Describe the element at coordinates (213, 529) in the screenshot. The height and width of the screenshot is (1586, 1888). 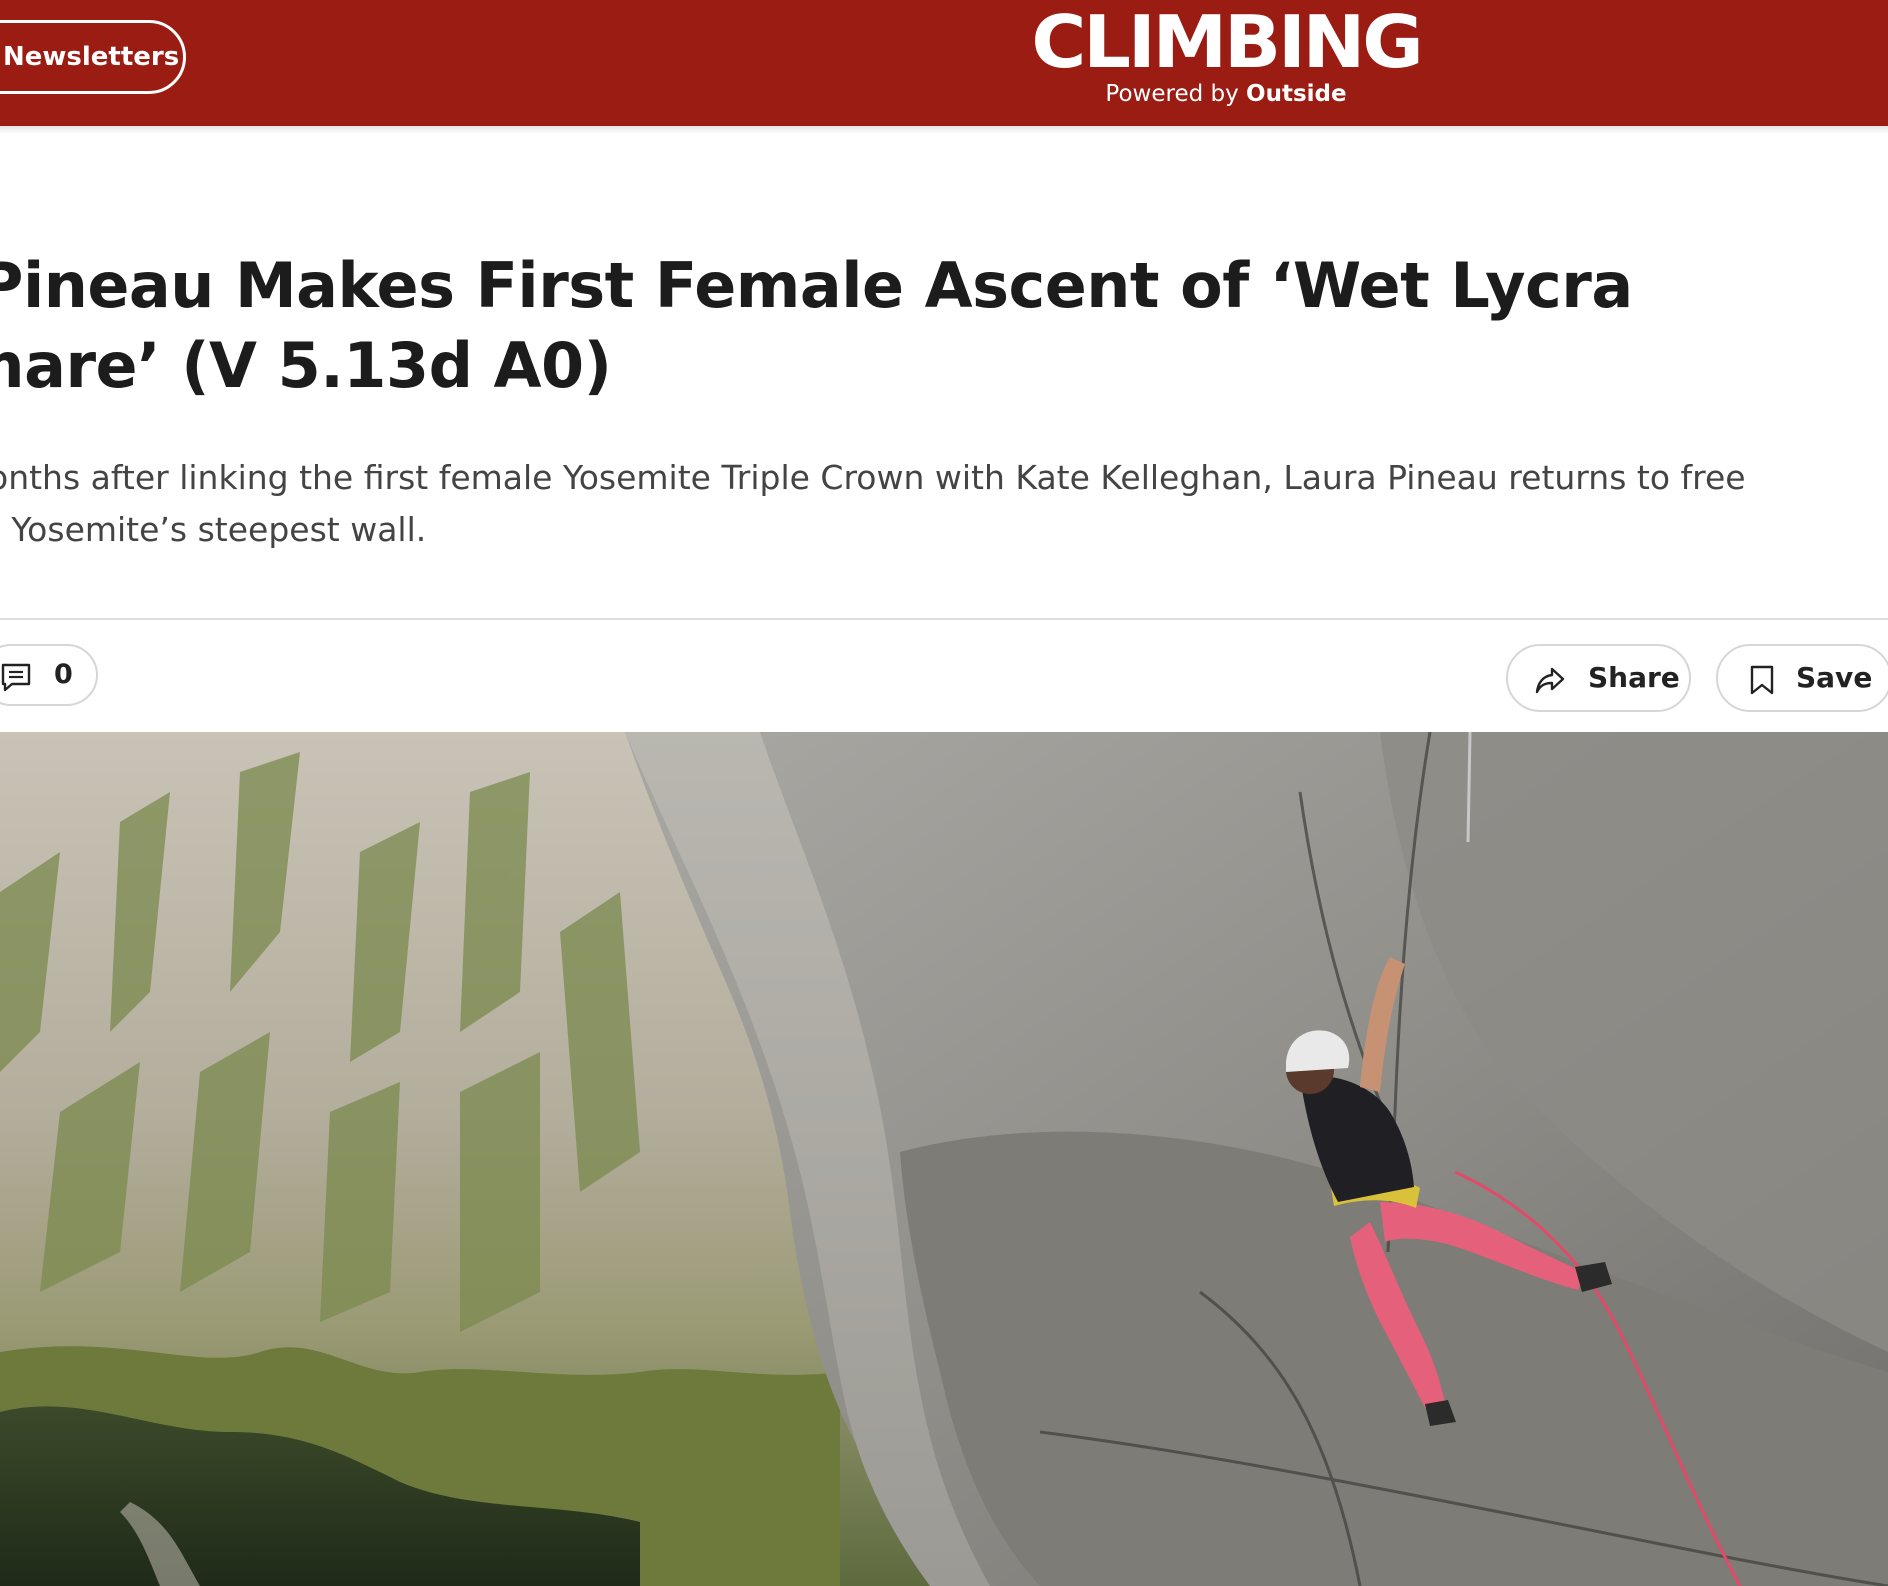
I see `dek-line-2: n Yosemite’s steepest wall.` at that location.